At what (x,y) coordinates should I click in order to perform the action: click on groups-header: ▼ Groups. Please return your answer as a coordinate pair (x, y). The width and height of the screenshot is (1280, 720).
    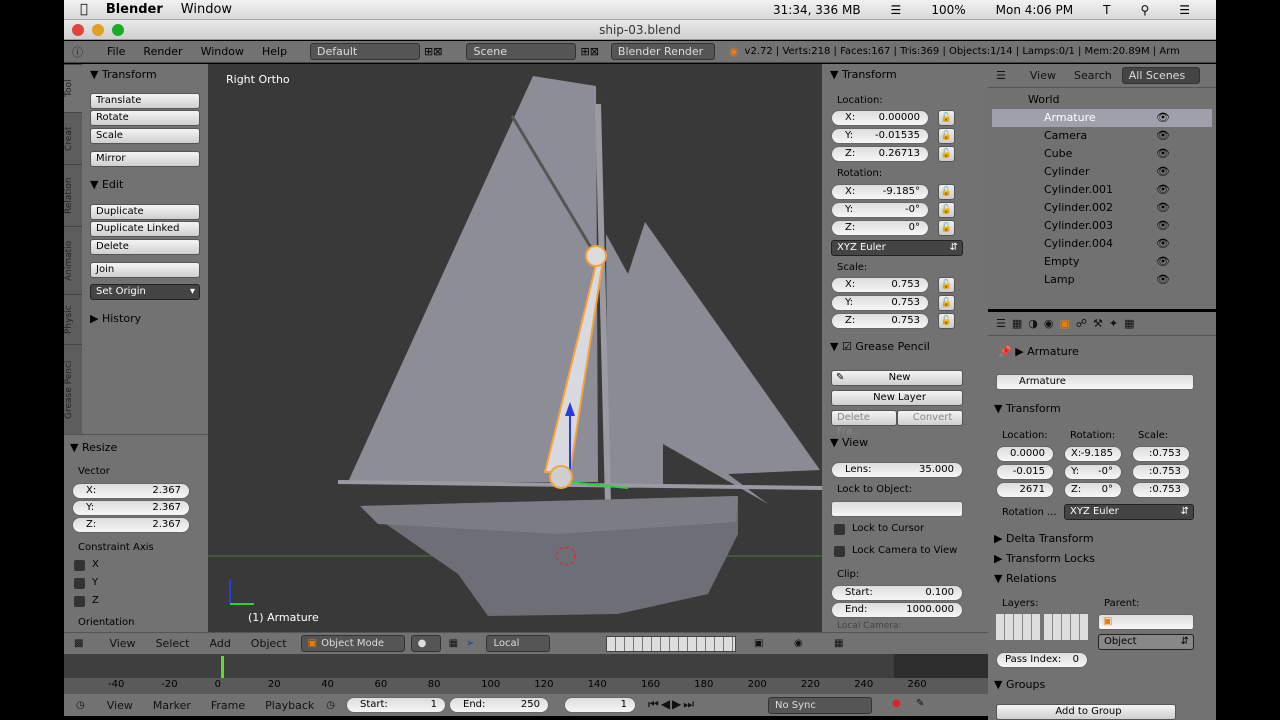
    Looking at the image, I should click on (1019, 684).